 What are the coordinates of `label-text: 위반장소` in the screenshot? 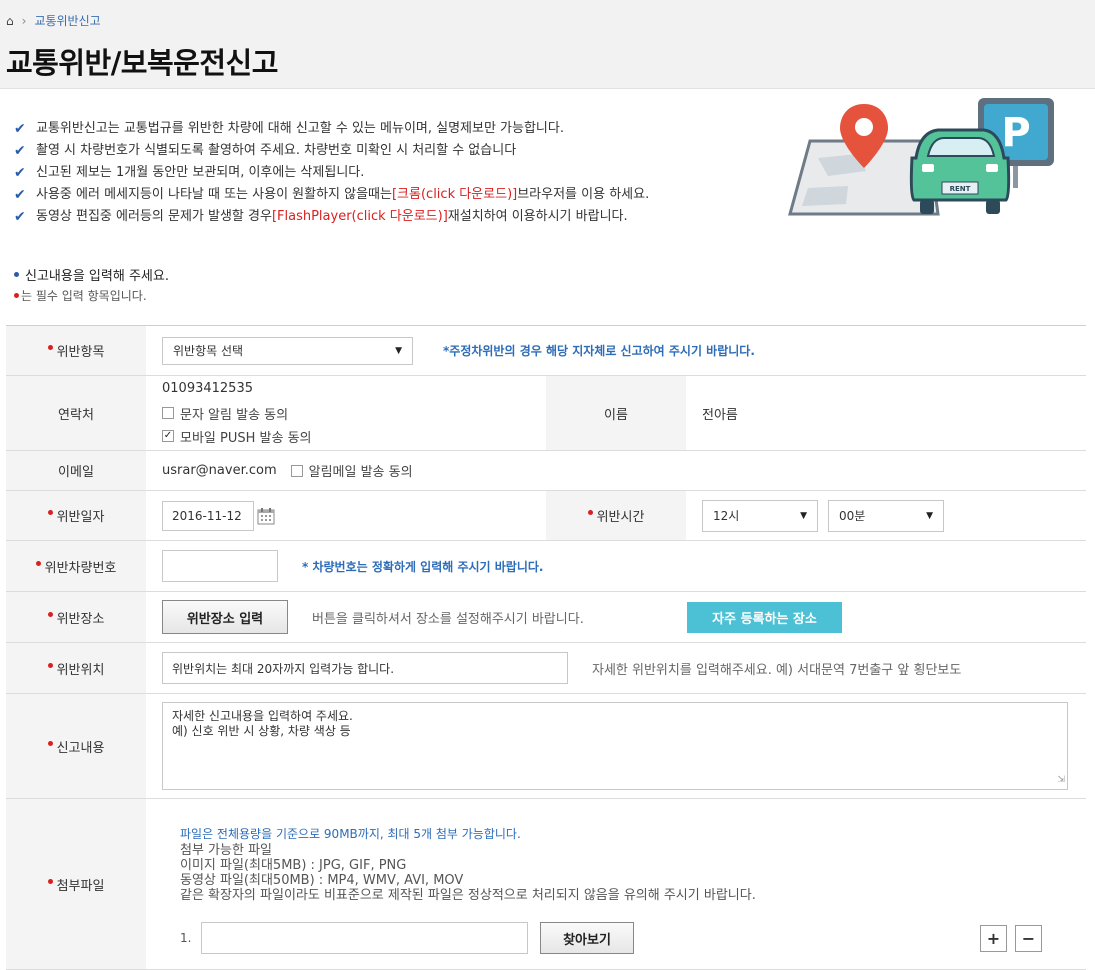 It's located at (80, 619).